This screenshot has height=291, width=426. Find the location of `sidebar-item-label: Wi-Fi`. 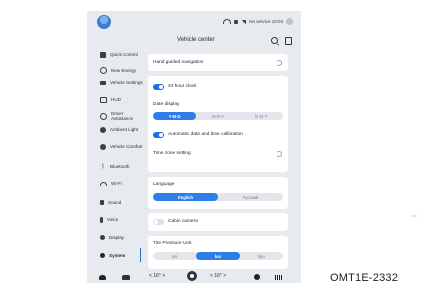

sidebar-item-label: Wi-Fi is located at coordinates (116, 183).